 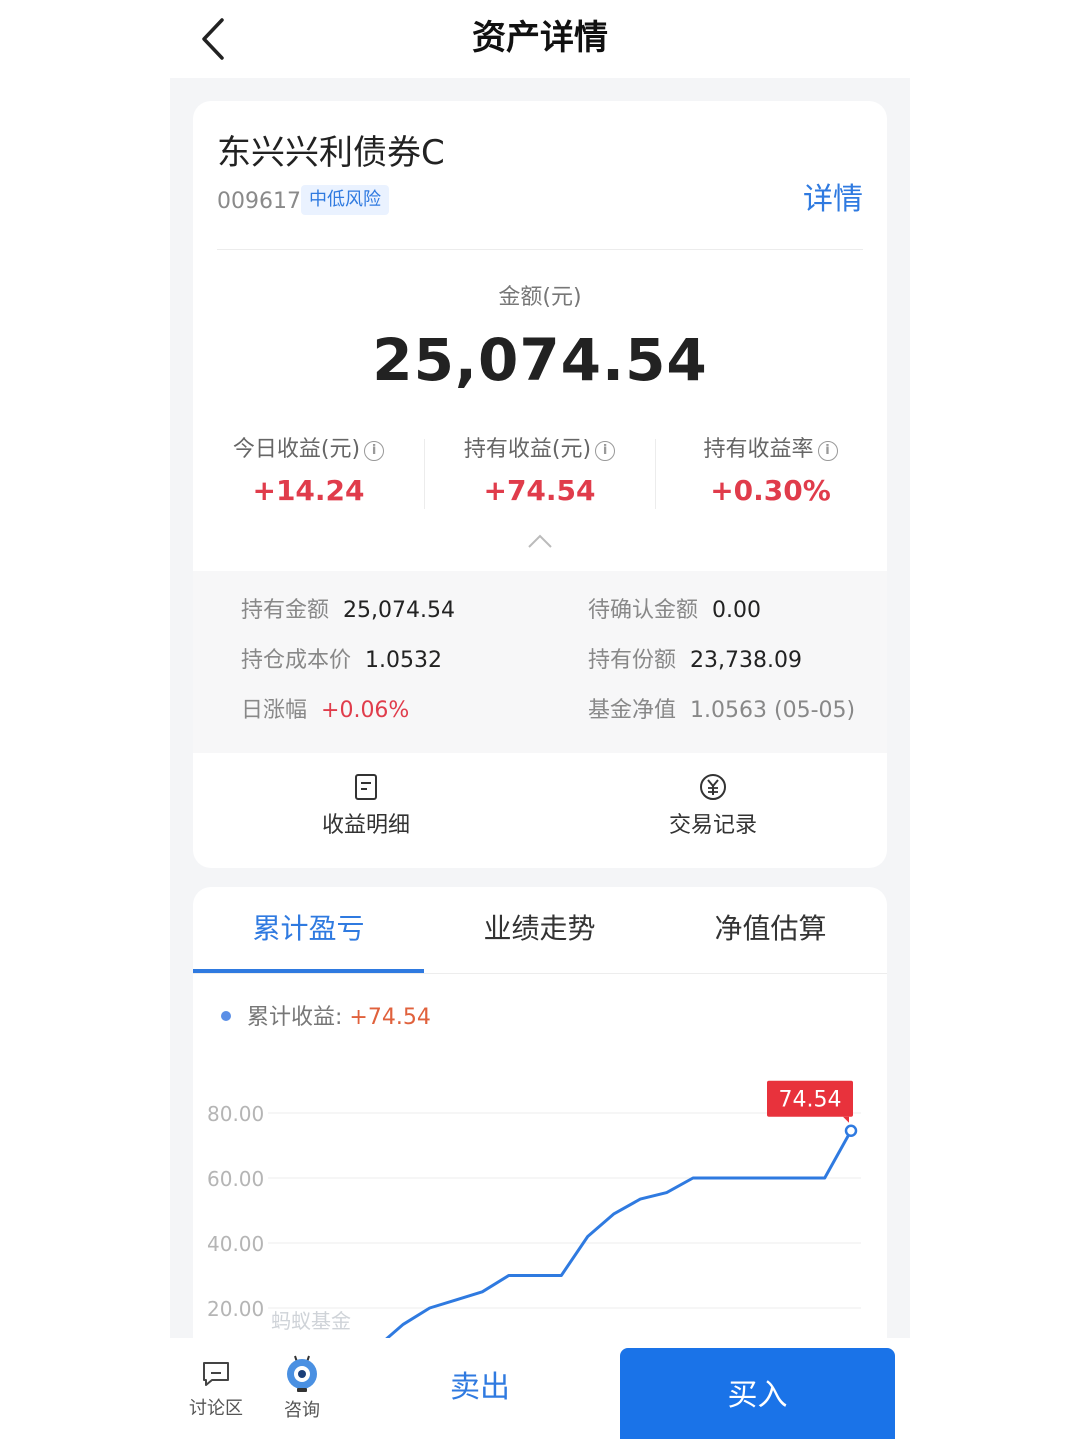 I want to click on hold-amount-row: 持有金额 25,074.54, so click(x=348, y=611).